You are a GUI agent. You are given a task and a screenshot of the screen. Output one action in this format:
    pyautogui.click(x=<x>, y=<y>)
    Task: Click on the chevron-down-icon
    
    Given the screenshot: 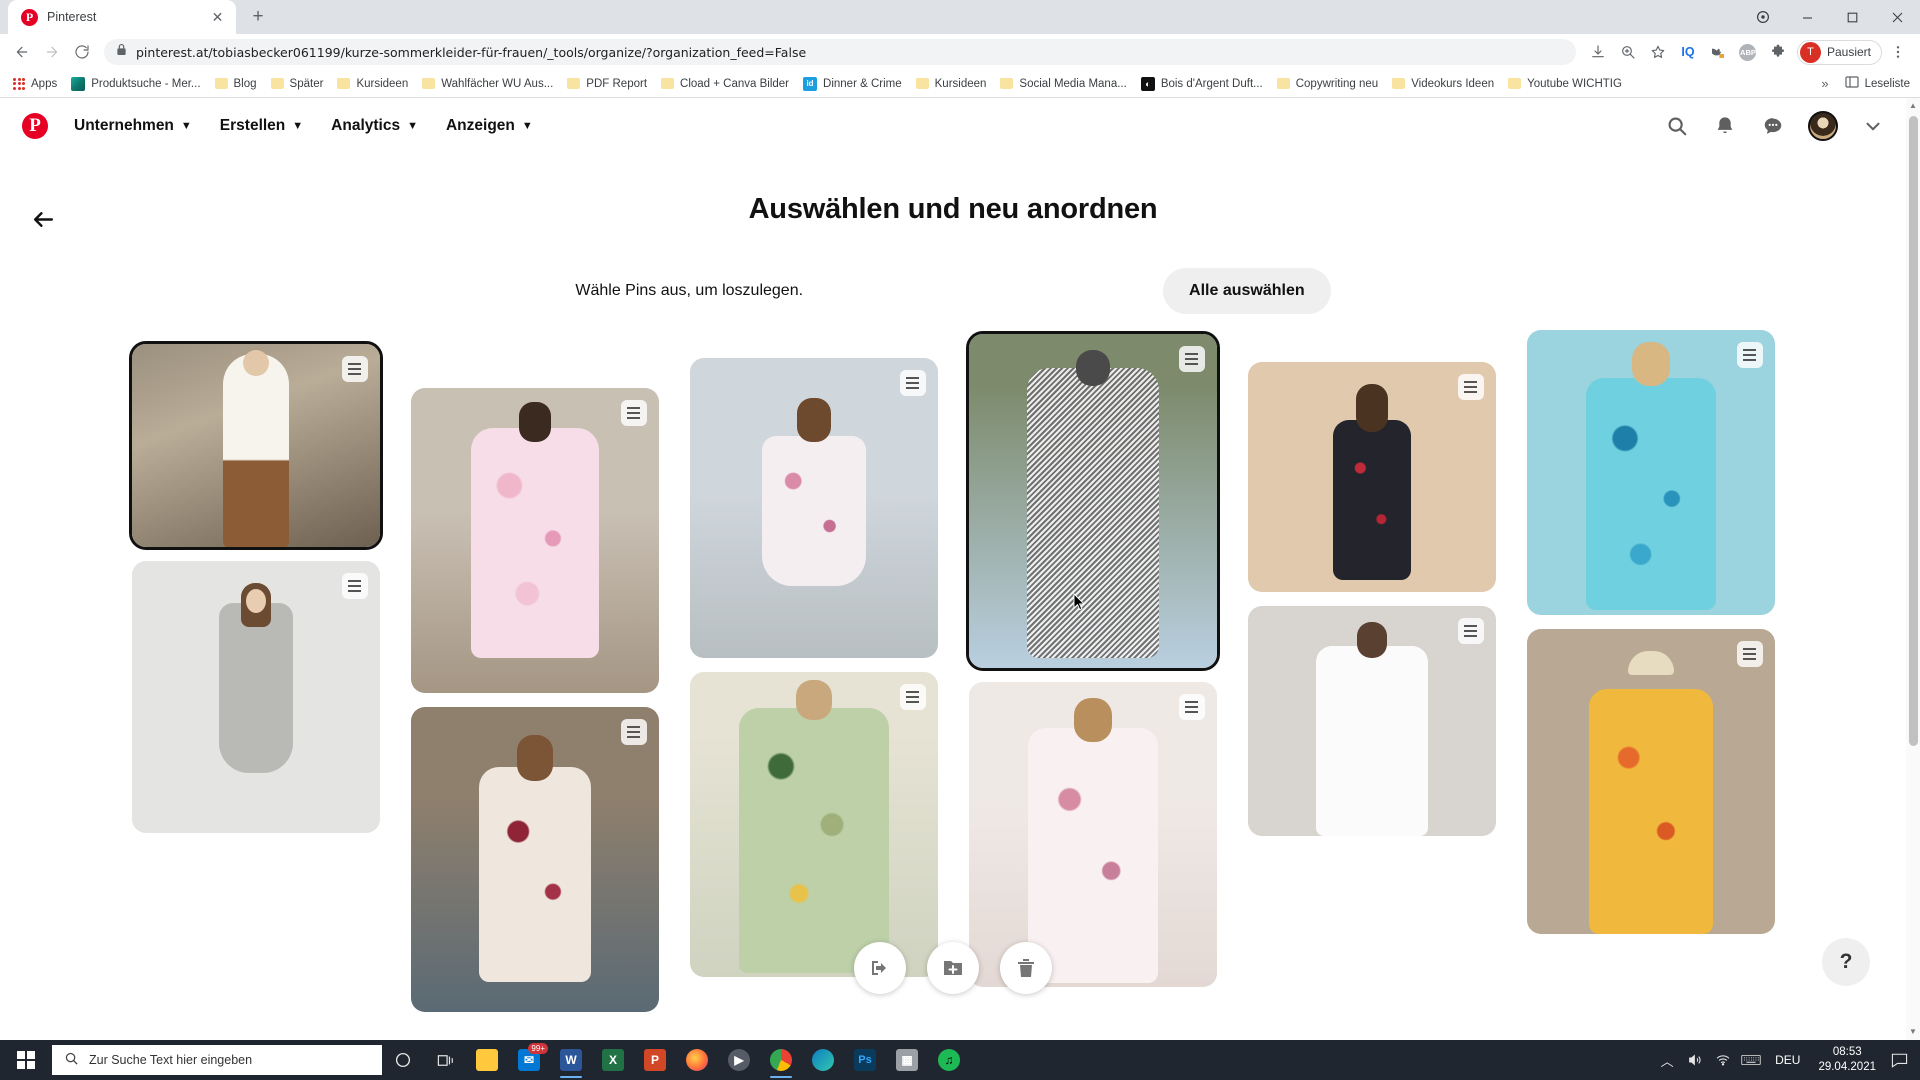 What is the action you would take?
    pyautogui.click(x=1873, y=126)
    